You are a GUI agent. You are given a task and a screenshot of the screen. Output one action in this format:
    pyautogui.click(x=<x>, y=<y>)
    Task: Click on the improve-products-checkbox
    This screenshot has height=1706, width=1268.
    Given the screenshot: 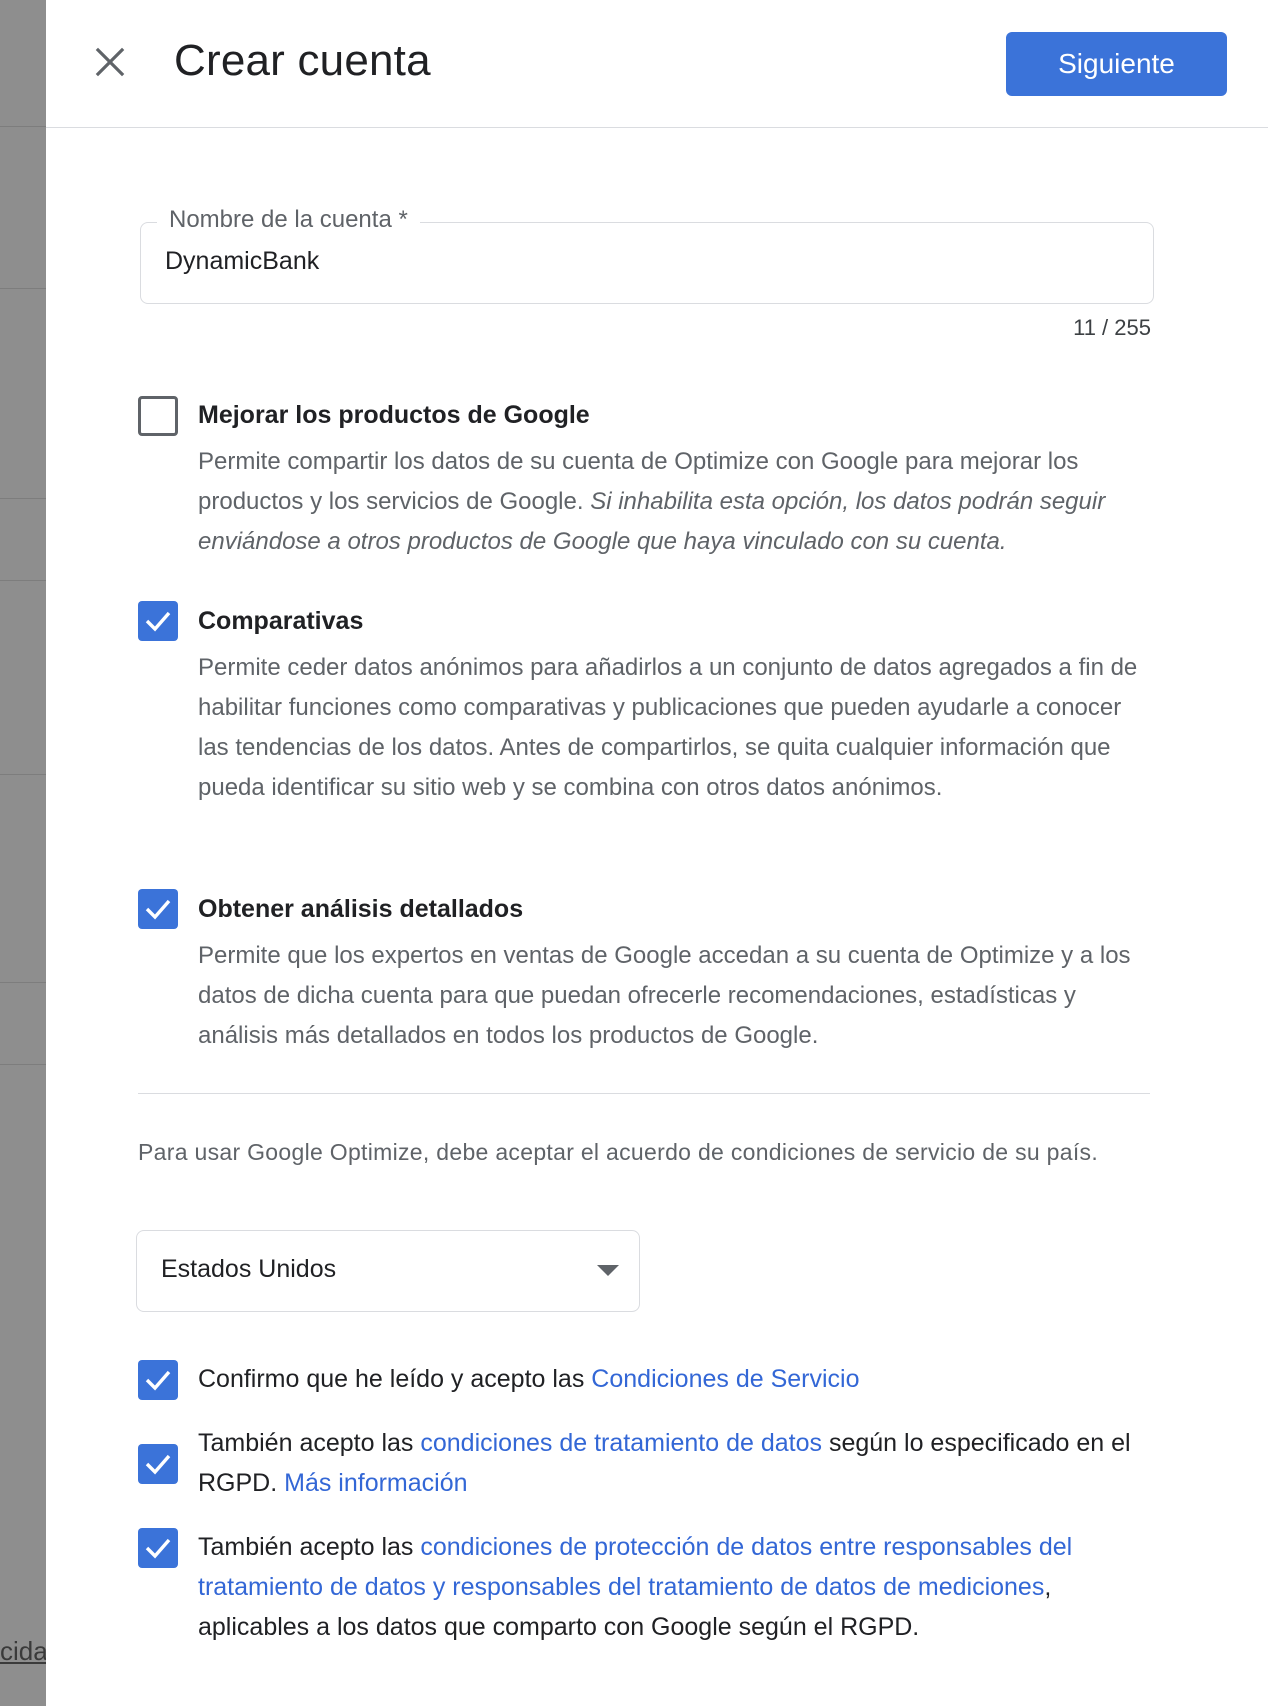 What is the action you would take?
    pyautogui.click(x=158, y=416)
    